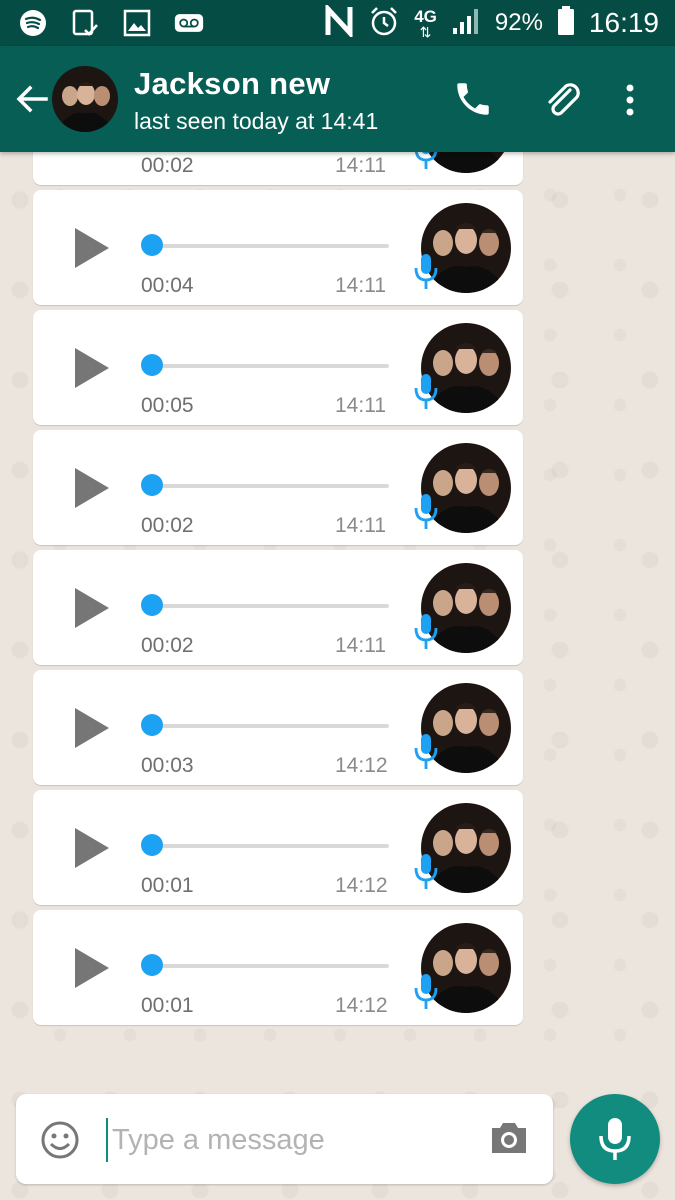  I want to click on phone-icon, so click(473, 99).